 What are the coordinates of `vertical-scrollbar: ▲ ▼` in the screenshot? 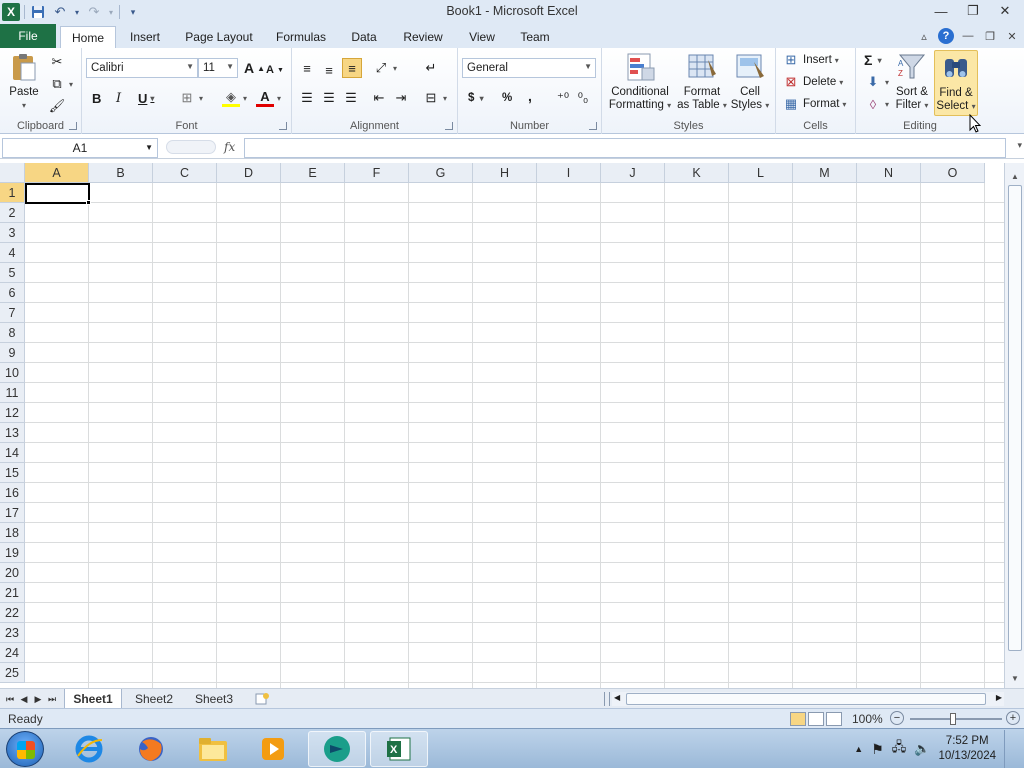 It's located at (1014, 425).